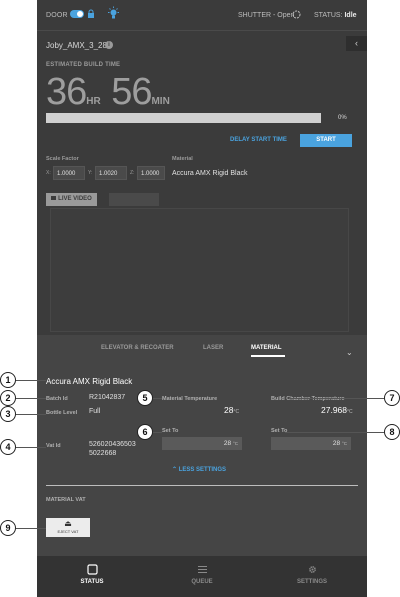 Image resolution: width=400 pixels, height=597 pixels. What do you see at coordinates (66, 92) in the screenshot?
I see `hours-value: 36` at bounding box center [66, 92].